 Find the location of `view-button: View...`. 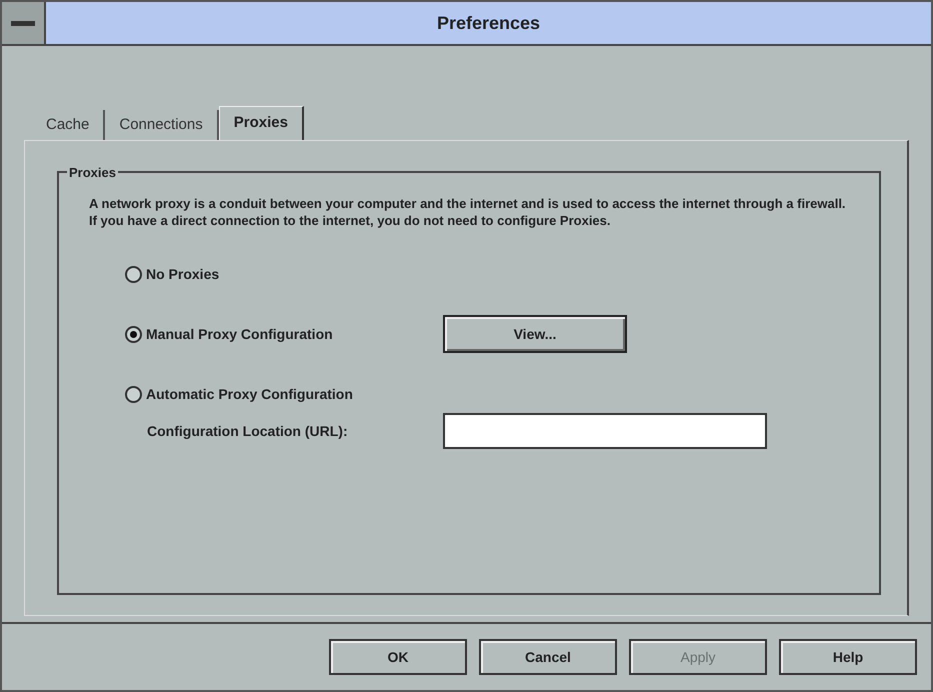

view-button: View... is located at coordinates (535, 334).